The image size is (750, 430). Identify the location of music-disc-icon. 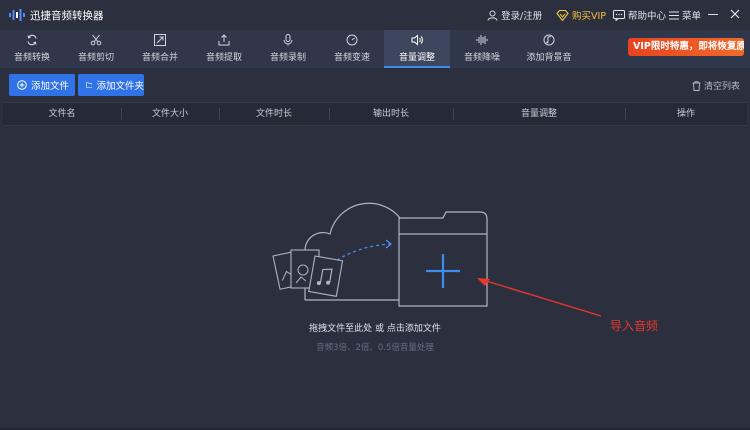
(549, 40).